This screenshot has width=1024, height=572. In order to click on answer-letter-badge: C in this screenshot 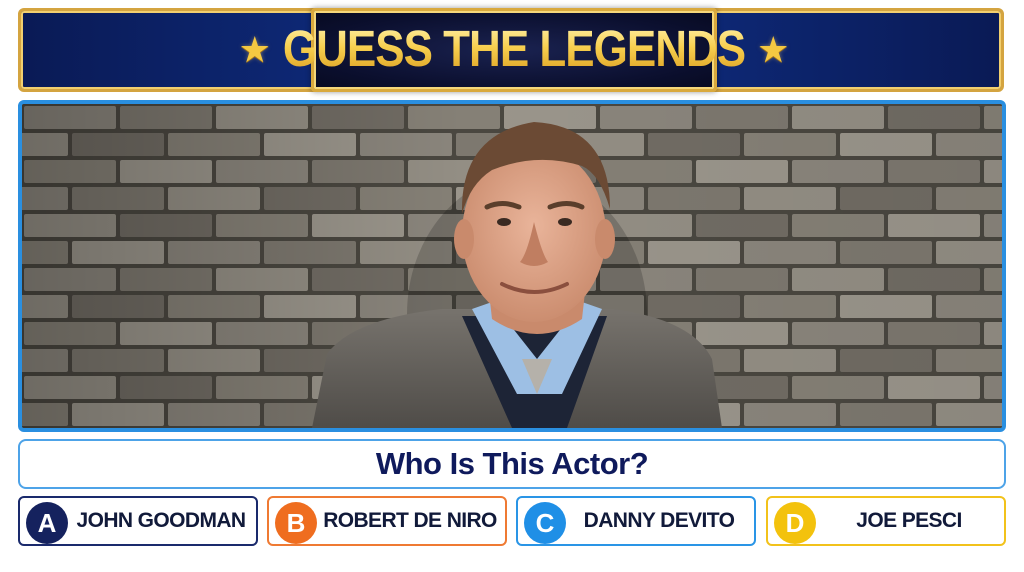, I will do `click(545, 523)`.